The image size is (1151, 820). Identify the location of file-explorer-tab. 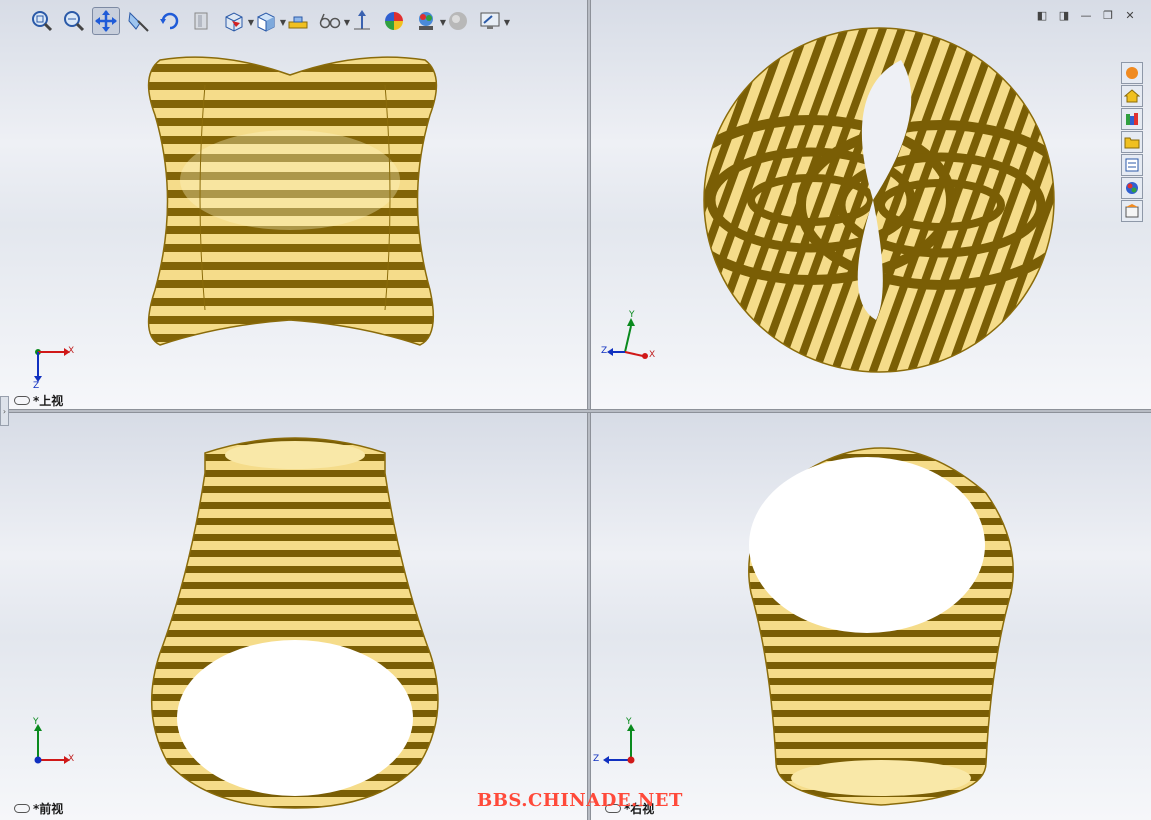
(1132, 142).